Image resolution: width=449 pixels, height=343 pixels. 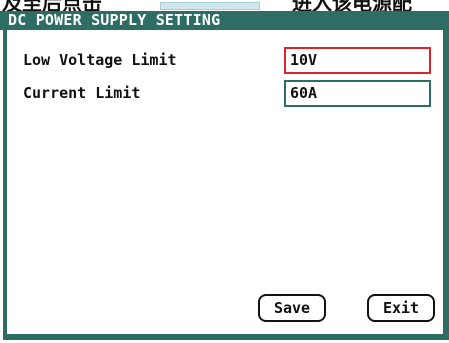 What do you see at coordinates (114, 20) in the screenshot?
I see `dialog-title: DC POWER SUPPLY SETTING` at bounding box center [114, 20].